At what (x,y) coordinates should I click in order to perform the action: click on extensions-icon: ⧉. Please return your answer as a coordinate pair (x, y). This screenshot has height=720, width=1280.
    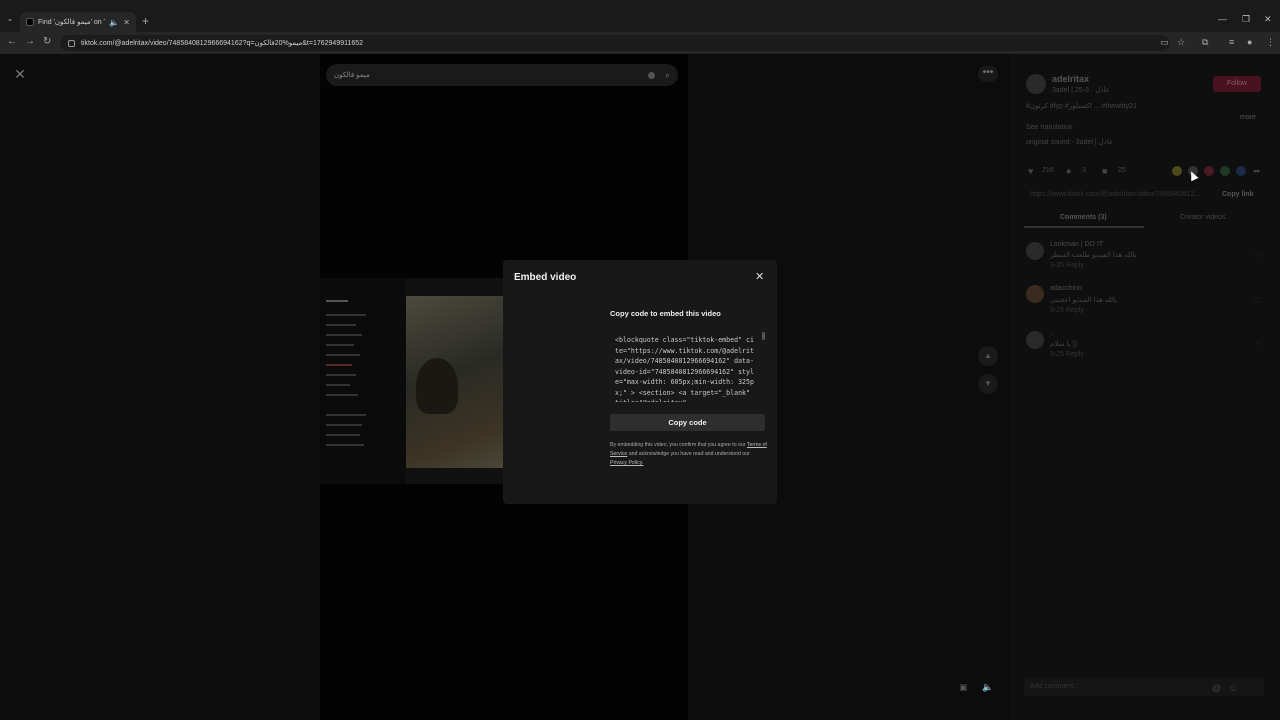
    Looking at the image, I should click on (1205, 42).